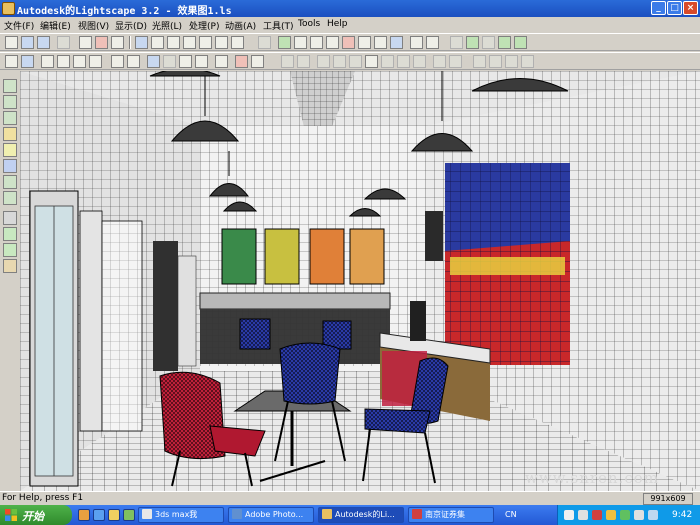 The width and height of the screenshot is (700, 525). What do you see at coordinates (169, 61) in the screenshot?
I see `object-2-icon` at bounding box center [169, 61].